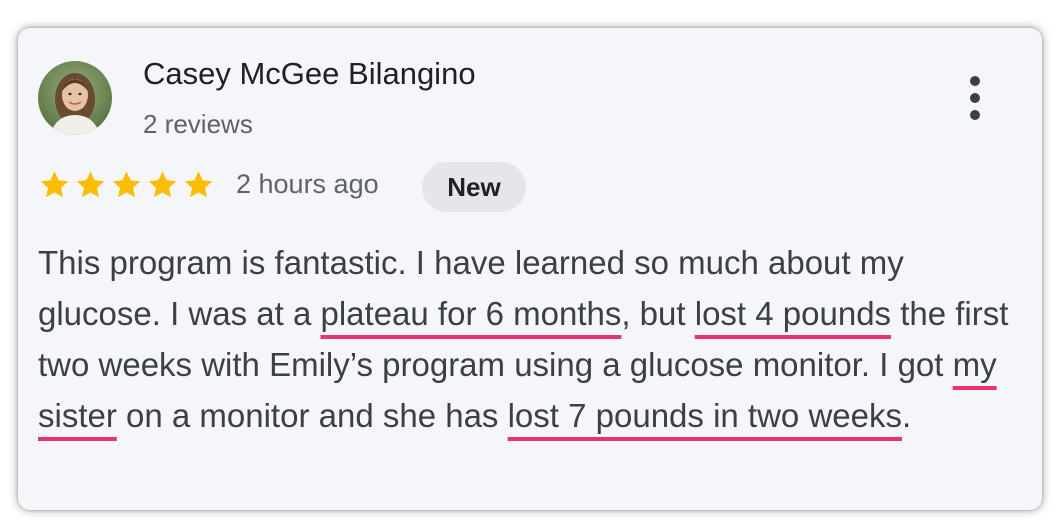 This screenshot has height=532, width=1063. I want to click on person-avatar-icon, so click(75, 98).